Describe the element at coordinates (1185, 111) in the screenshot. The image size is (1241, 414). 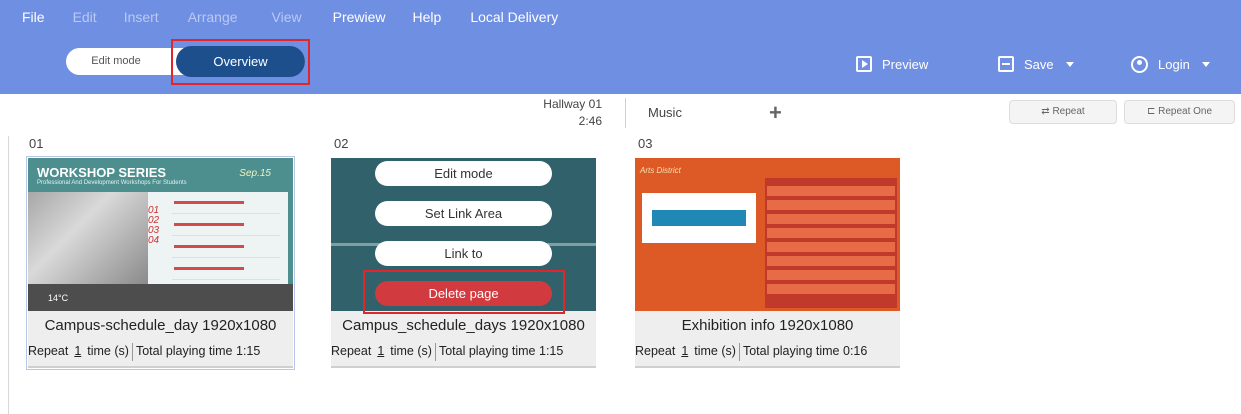
I see `repeat-one-label: Repeat One` at that location.